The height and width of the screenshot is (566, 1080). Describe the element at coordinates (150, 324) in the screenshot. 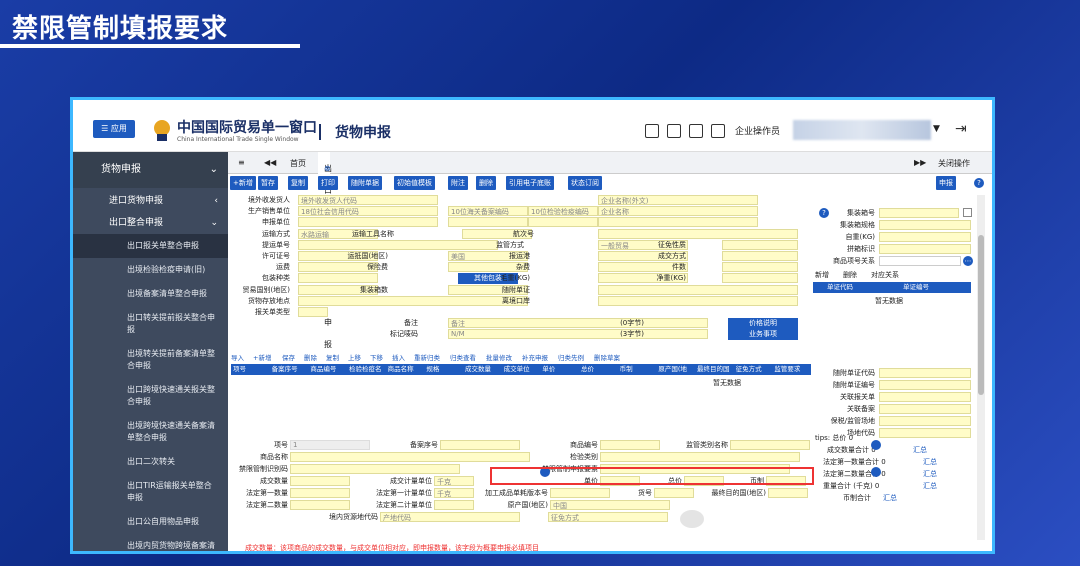

I see `sidebar-item: 出口转关提前报关整合申报` at that location.